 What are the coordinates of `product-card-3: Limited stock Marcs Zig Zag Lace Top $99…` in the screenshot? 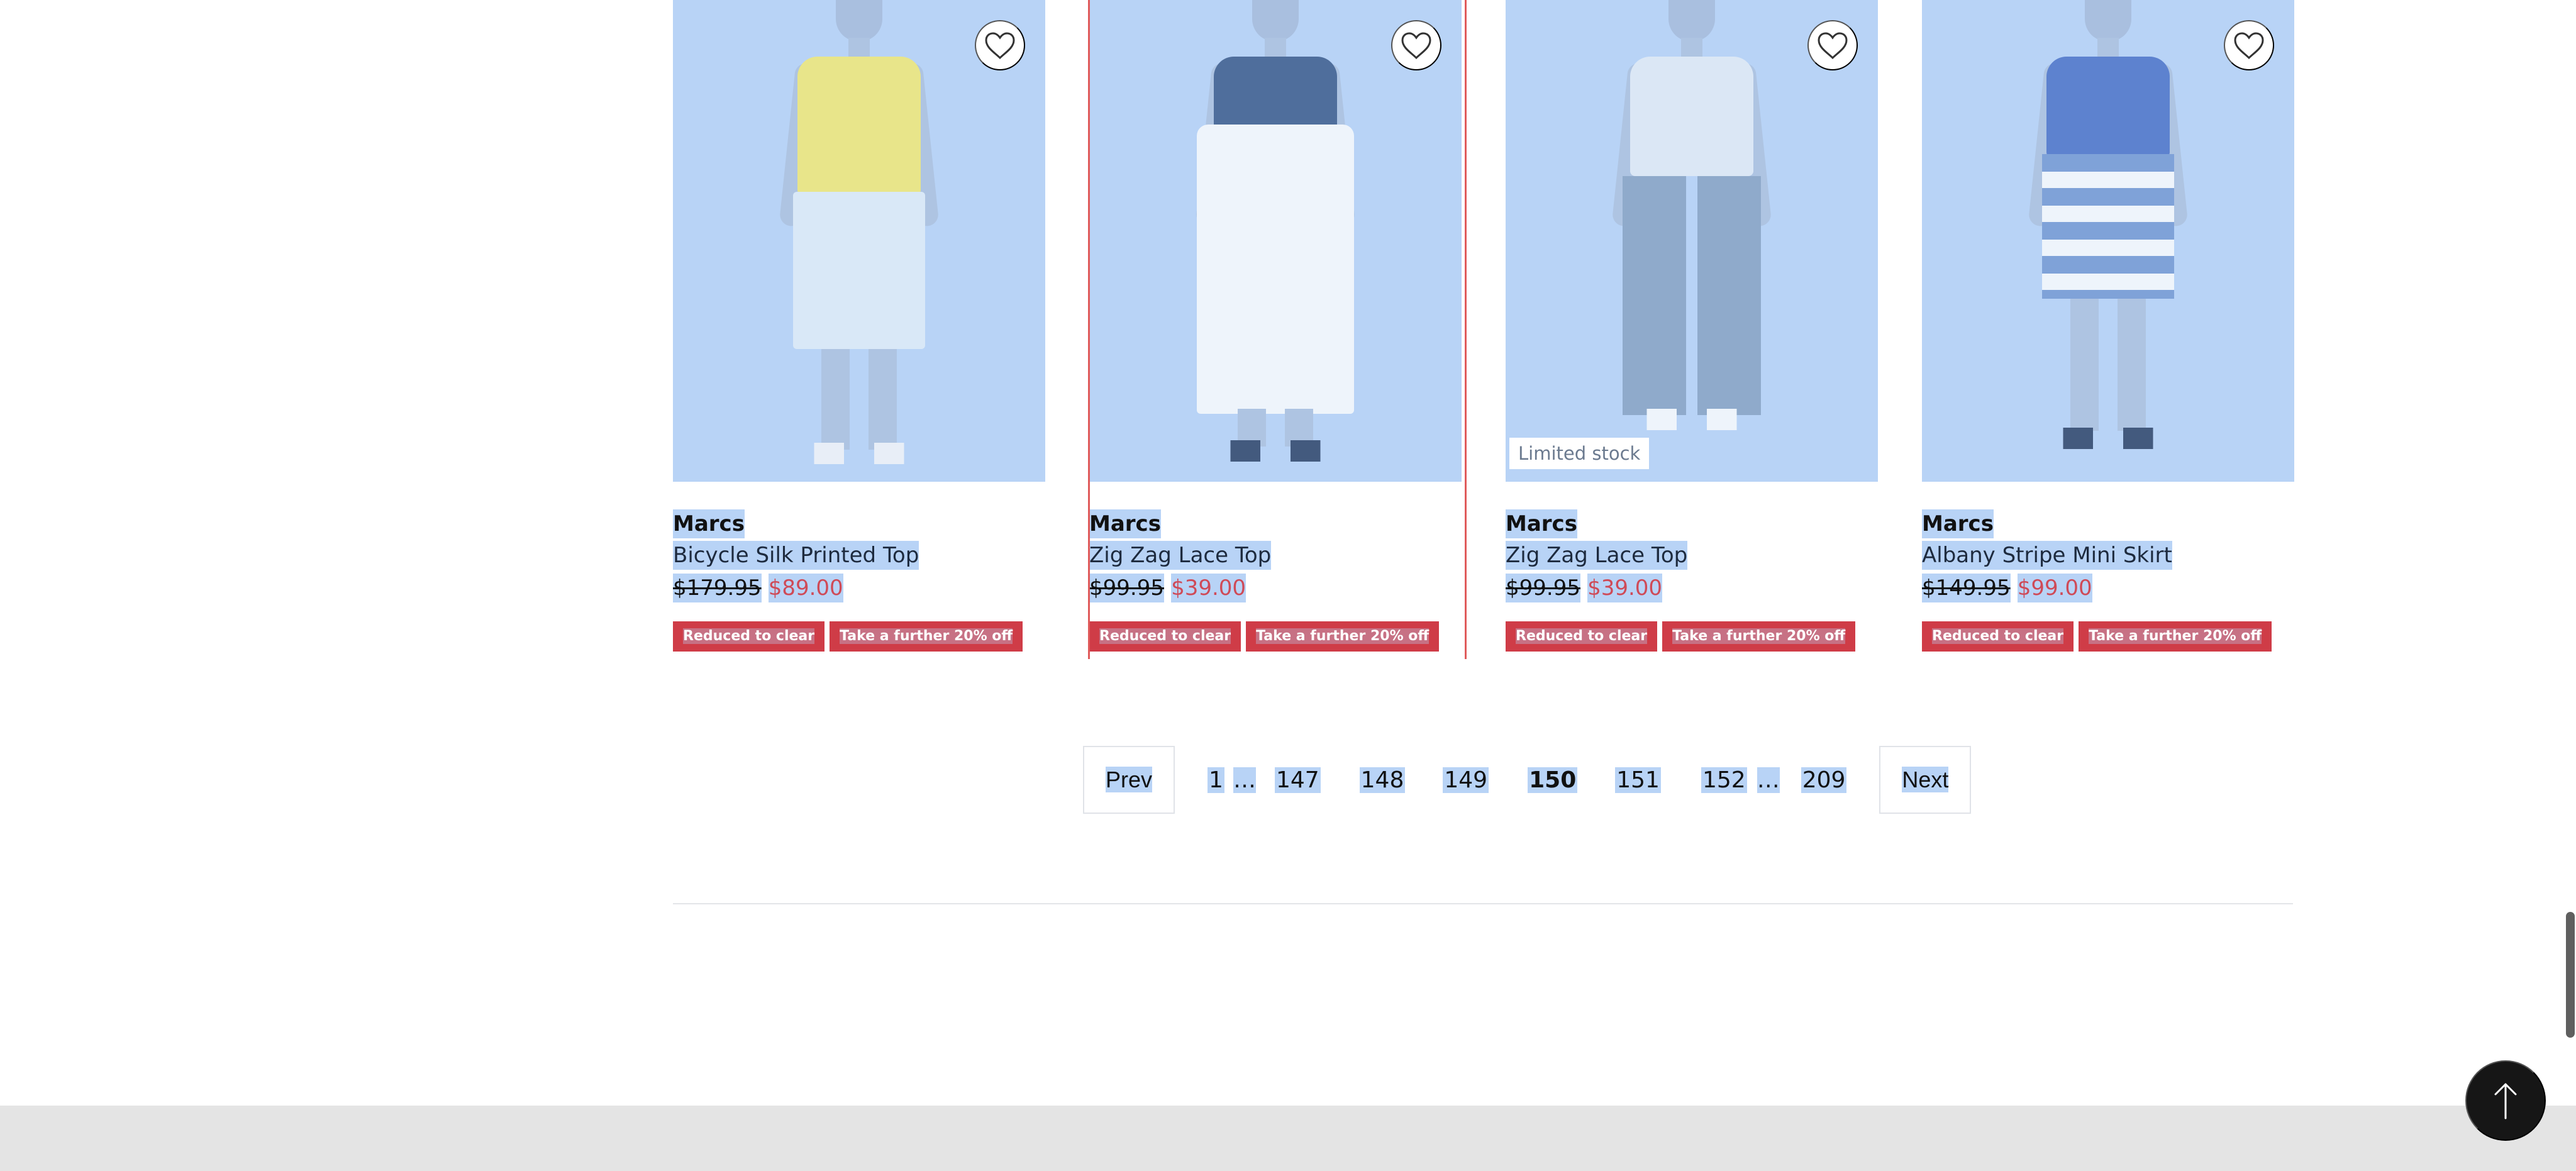 It's located at (1692, 329).